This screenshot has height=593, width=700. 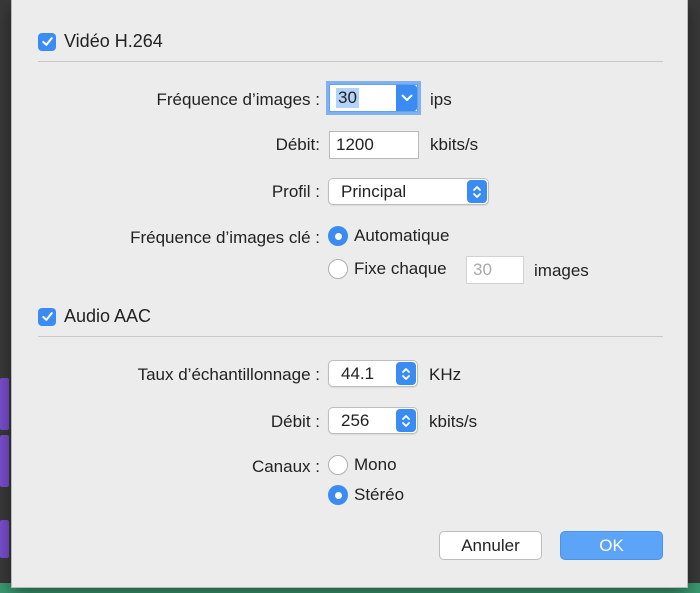 What do you see at coordinates (225, 237) in the screenshot?
I see `keyframe-label: Fréquence d’images clé :` at bounding box center [225, 237].